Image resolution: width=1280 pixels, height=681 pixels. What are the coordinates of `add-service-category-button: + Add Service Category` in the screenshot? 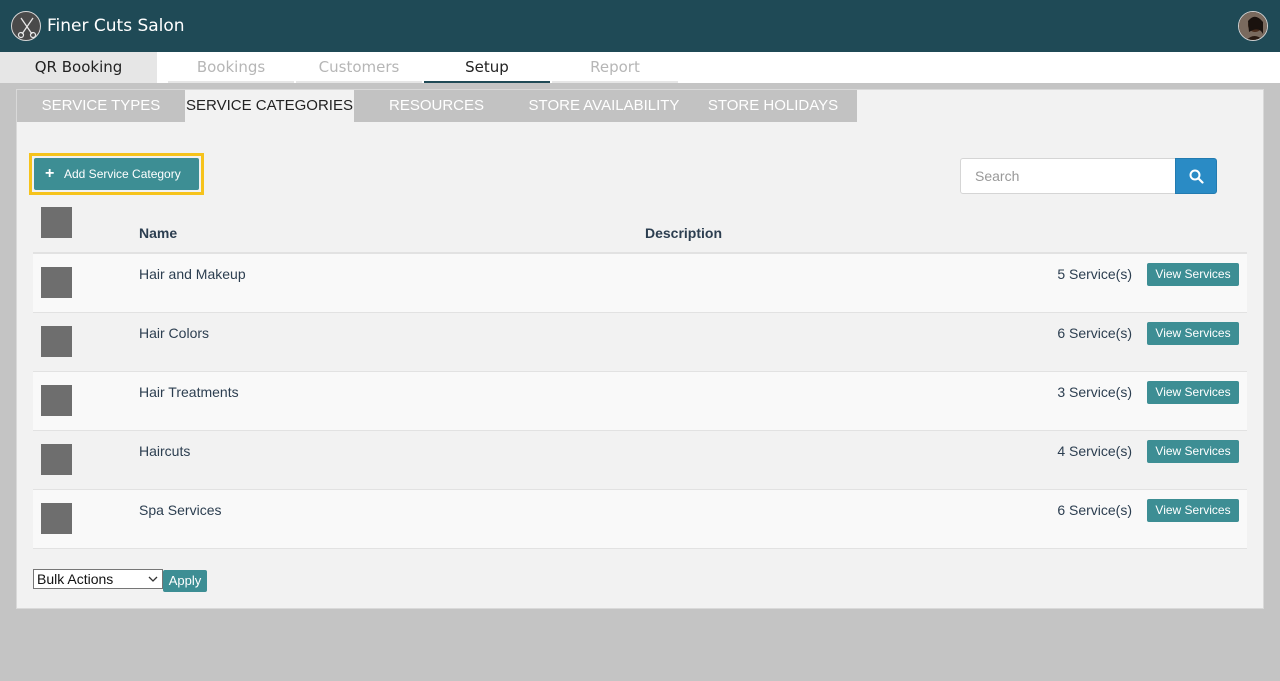 It's located at (116, 174).